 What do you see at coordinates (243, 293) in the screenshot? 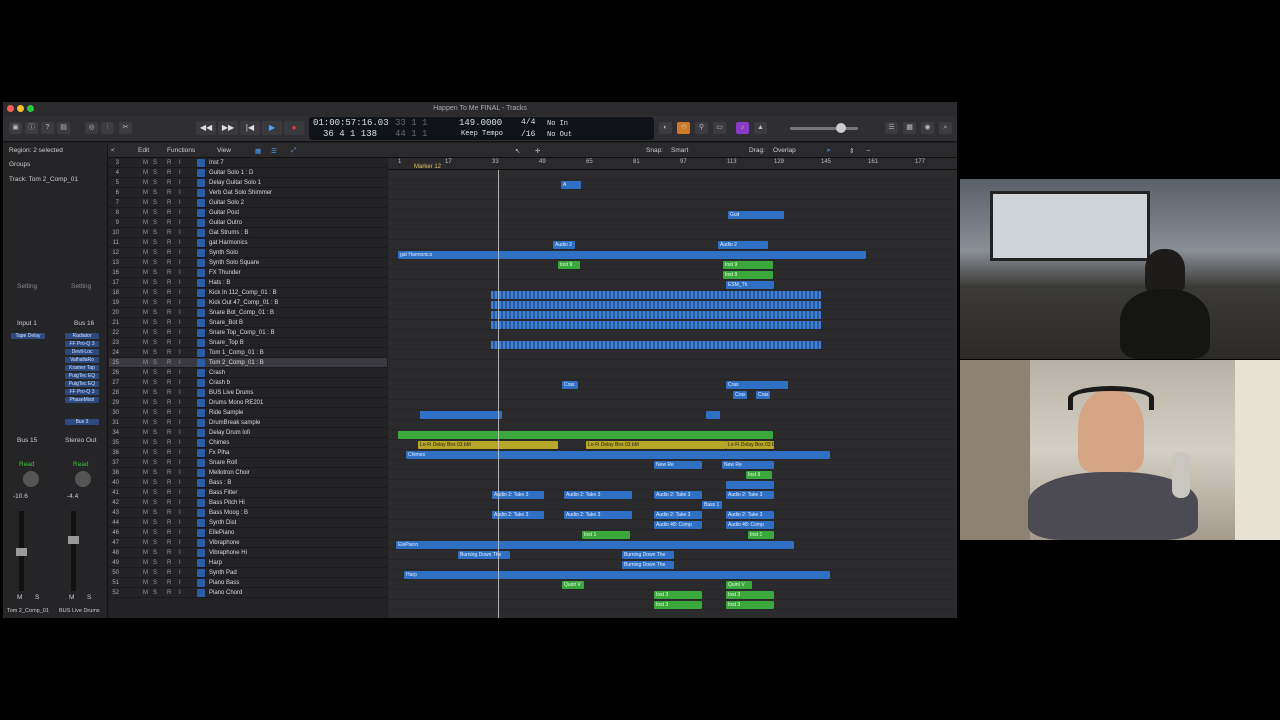
I see `track-name: Kick In 112_Comp_01 : B` at bounding box center [243, 293].